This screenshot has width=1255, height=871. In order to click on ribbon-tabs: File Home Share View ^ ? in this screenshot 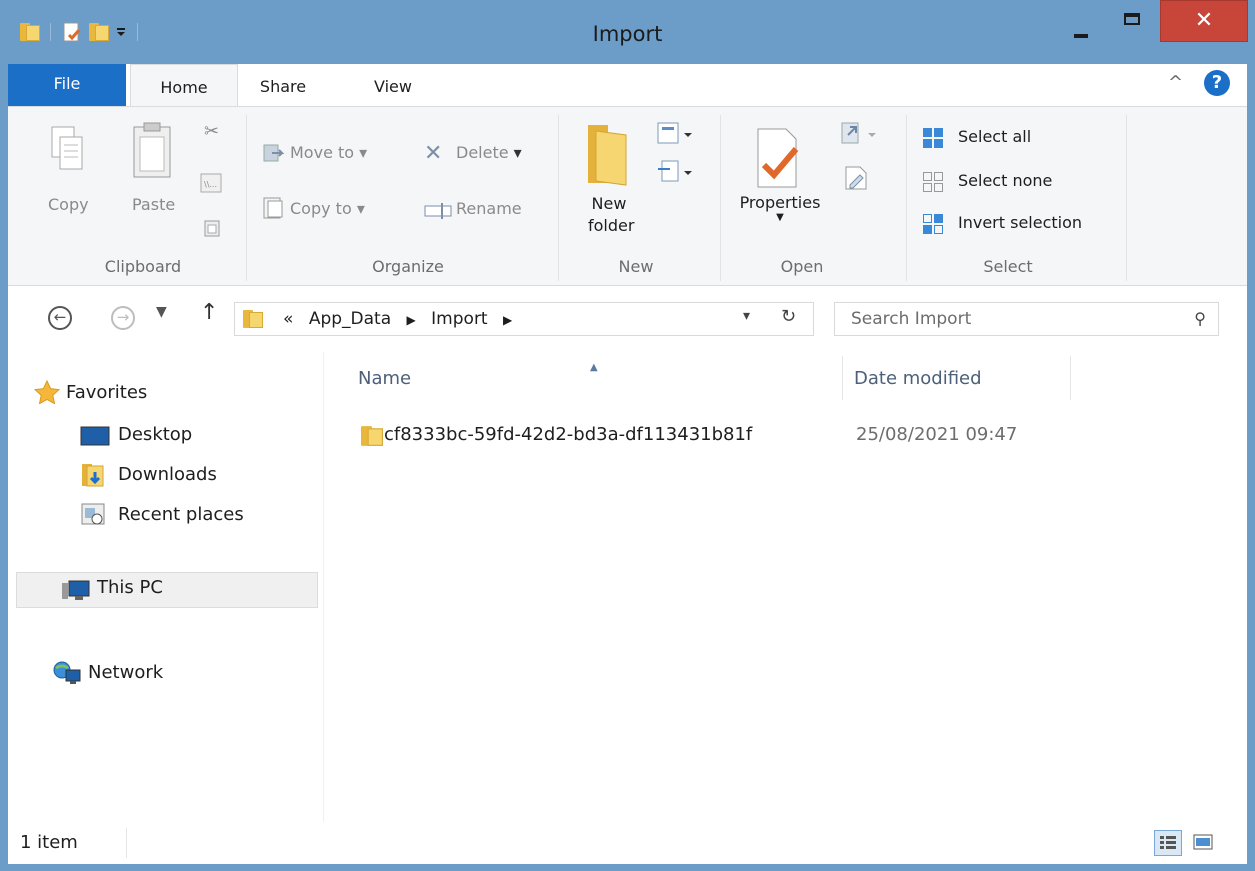, I will do `click(627, 85)`.